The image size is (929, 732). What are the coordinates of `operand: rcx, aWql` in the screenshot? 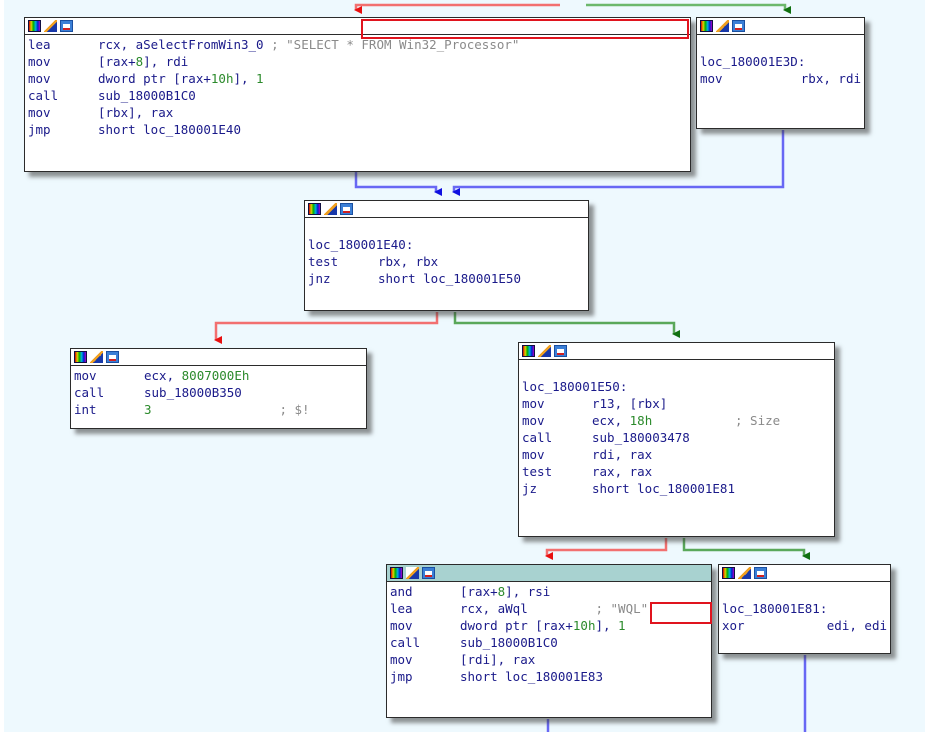 It's located at (527, 608).